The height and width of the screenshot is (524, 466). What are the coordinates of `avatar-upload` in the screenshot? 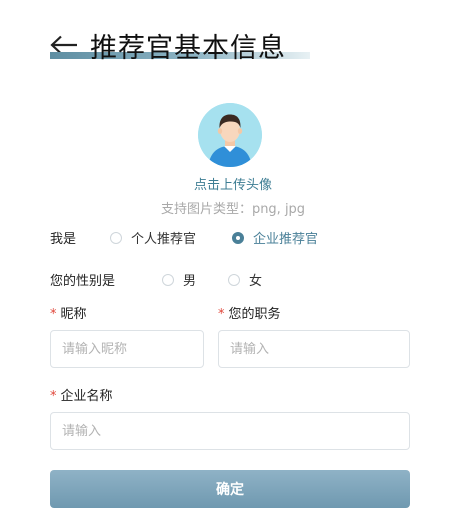 It's located at (230, 135).